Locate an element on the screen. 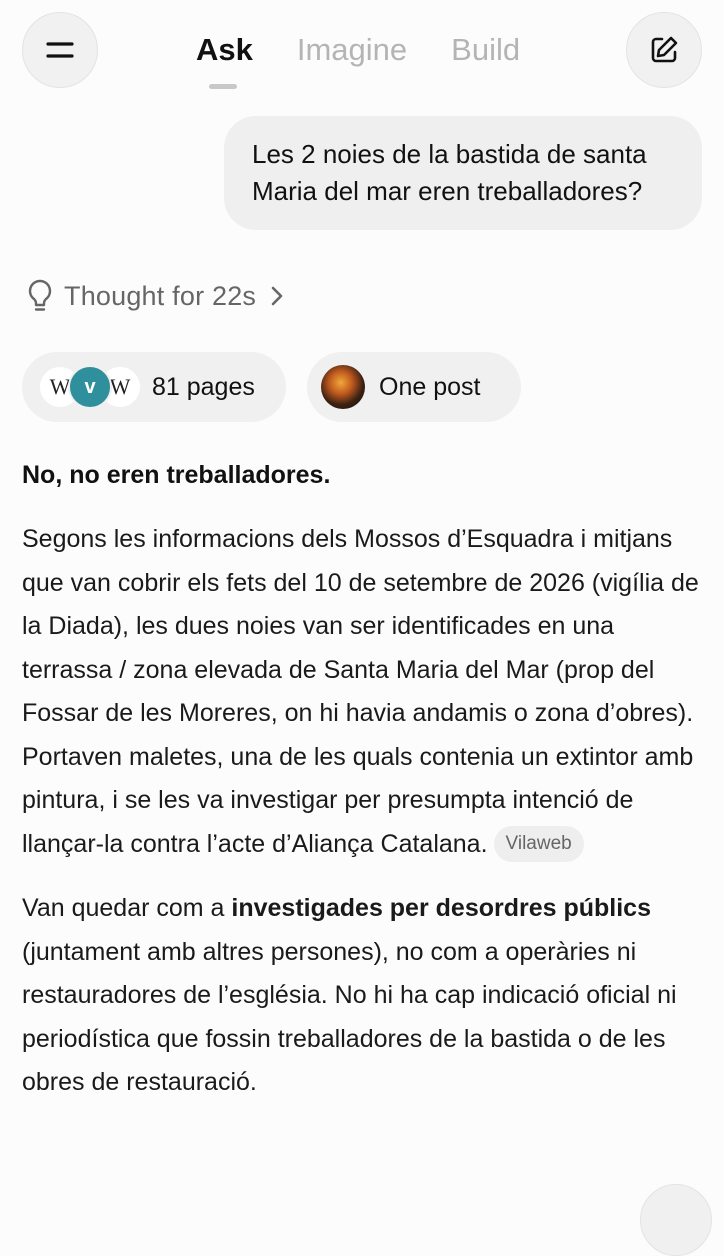  edit-icon is located at coordinates (664, 49).